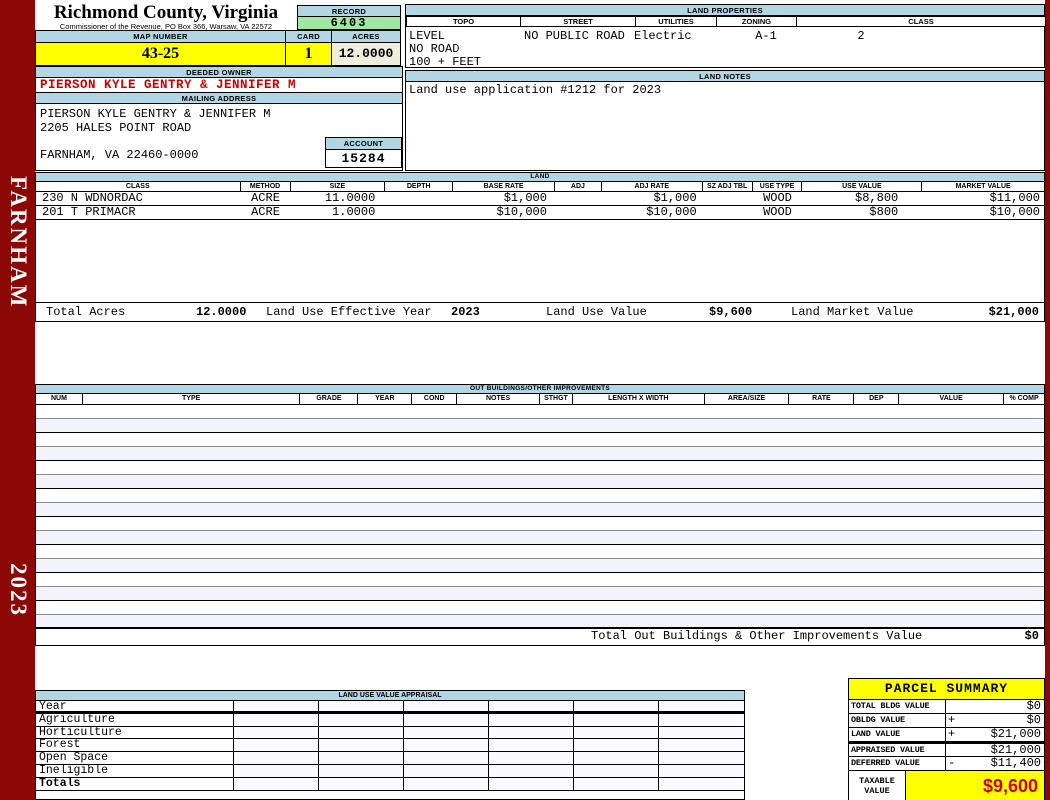  Describe the element at coordinates (434, 49) in the screenshot. I see `lp-topo-line2: NO ROAD` at that location.